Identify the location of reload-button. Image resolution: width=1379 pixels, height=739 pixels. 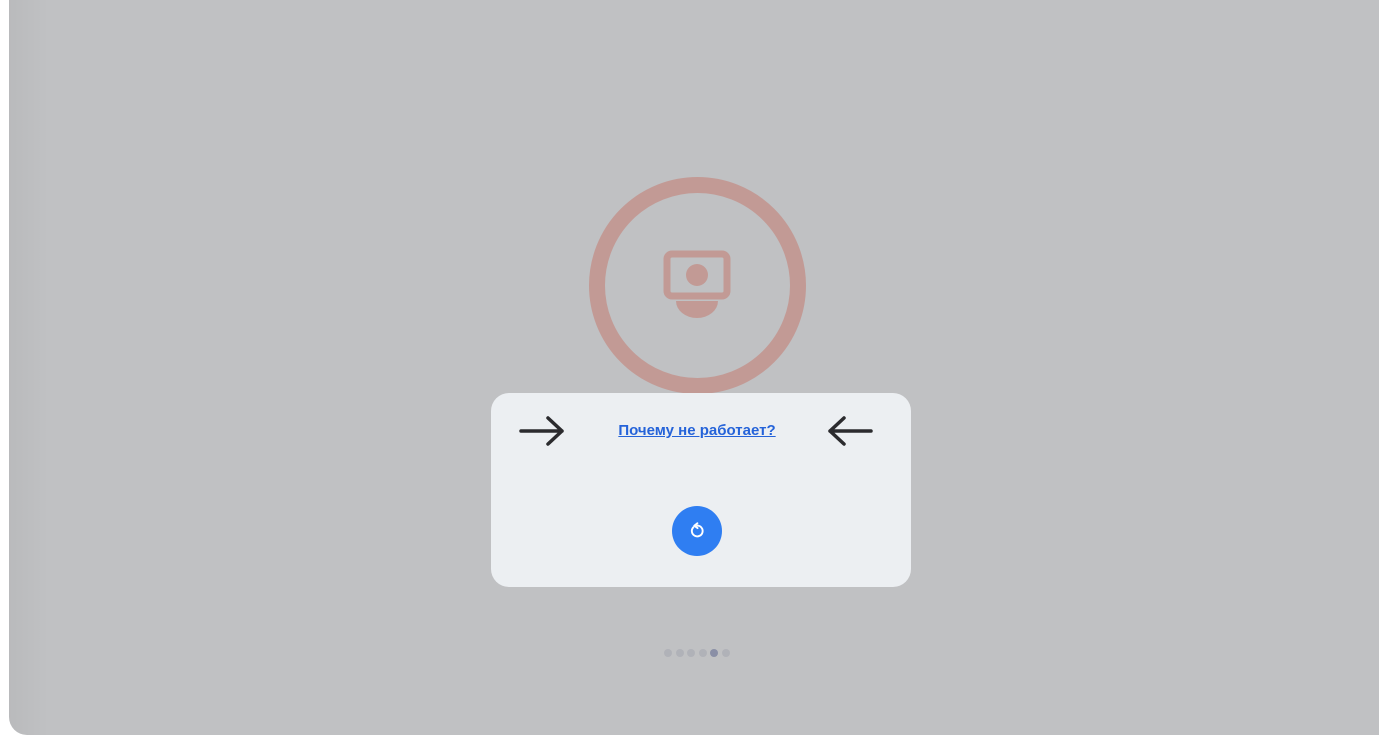
(697, 531).